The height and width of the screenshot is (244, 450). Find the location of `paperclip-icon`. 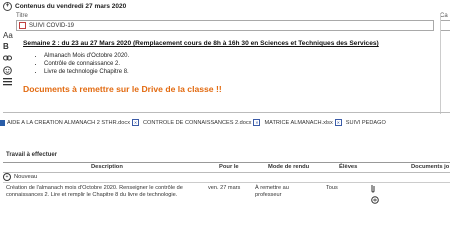

paperclip-icon is located at coordinates (373, 190).